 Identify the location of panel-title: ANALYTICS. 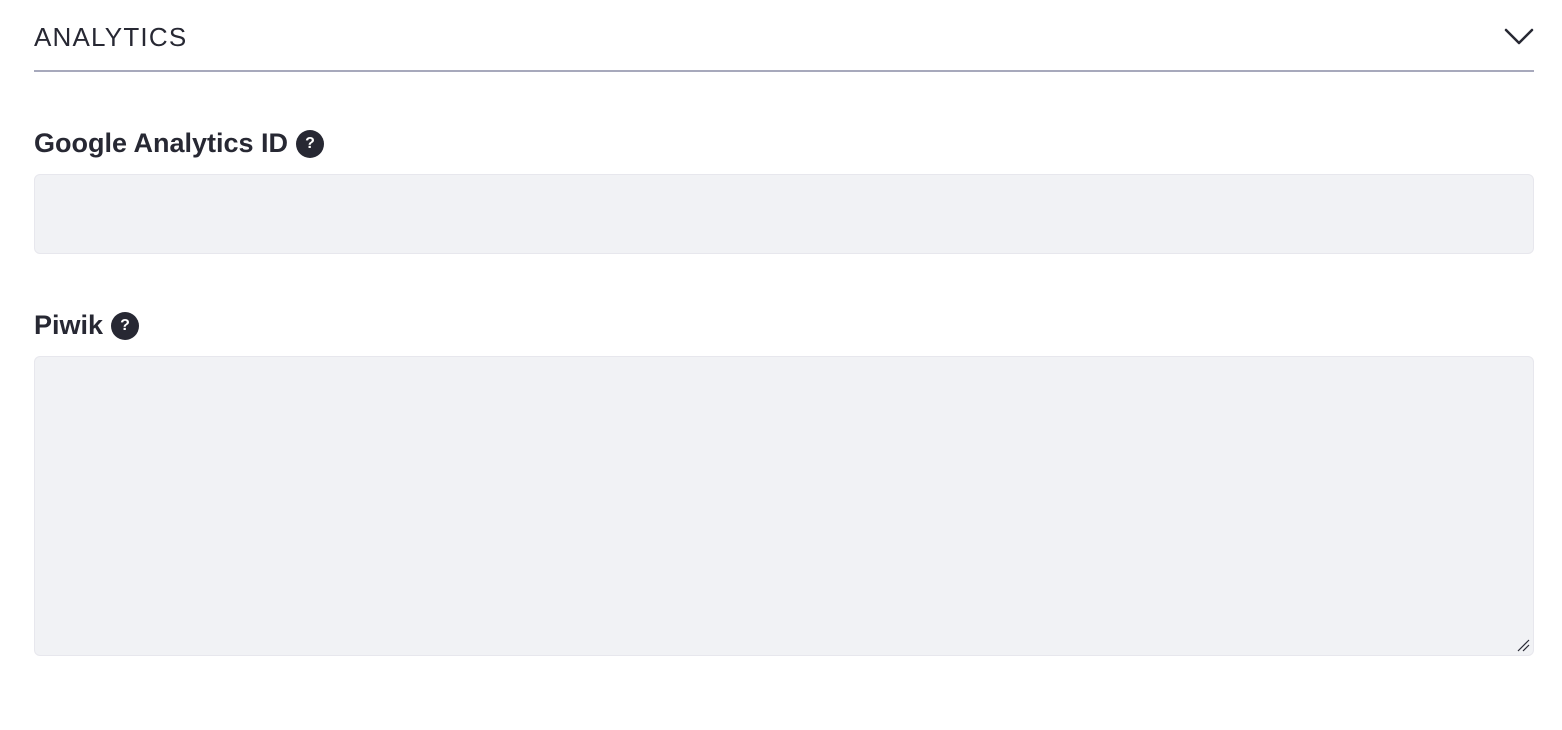
(111, 37).